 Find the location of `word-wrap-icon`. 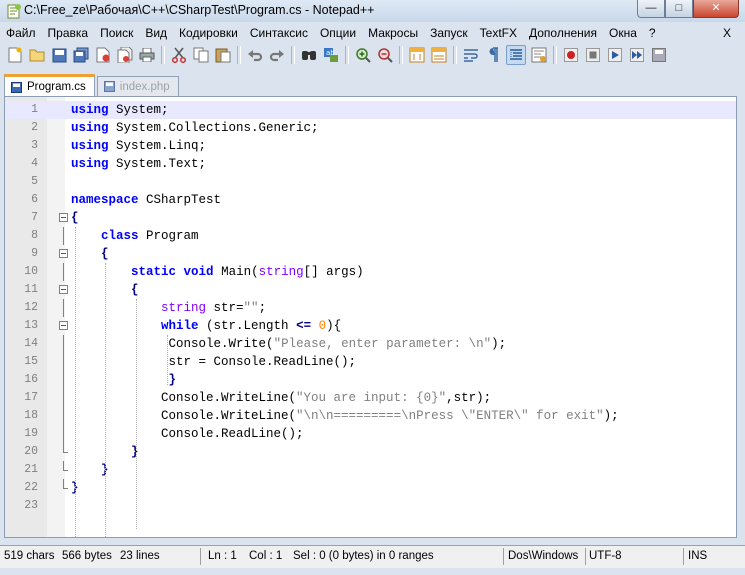

word-wrap-icon is located at coordinates (471, 55).